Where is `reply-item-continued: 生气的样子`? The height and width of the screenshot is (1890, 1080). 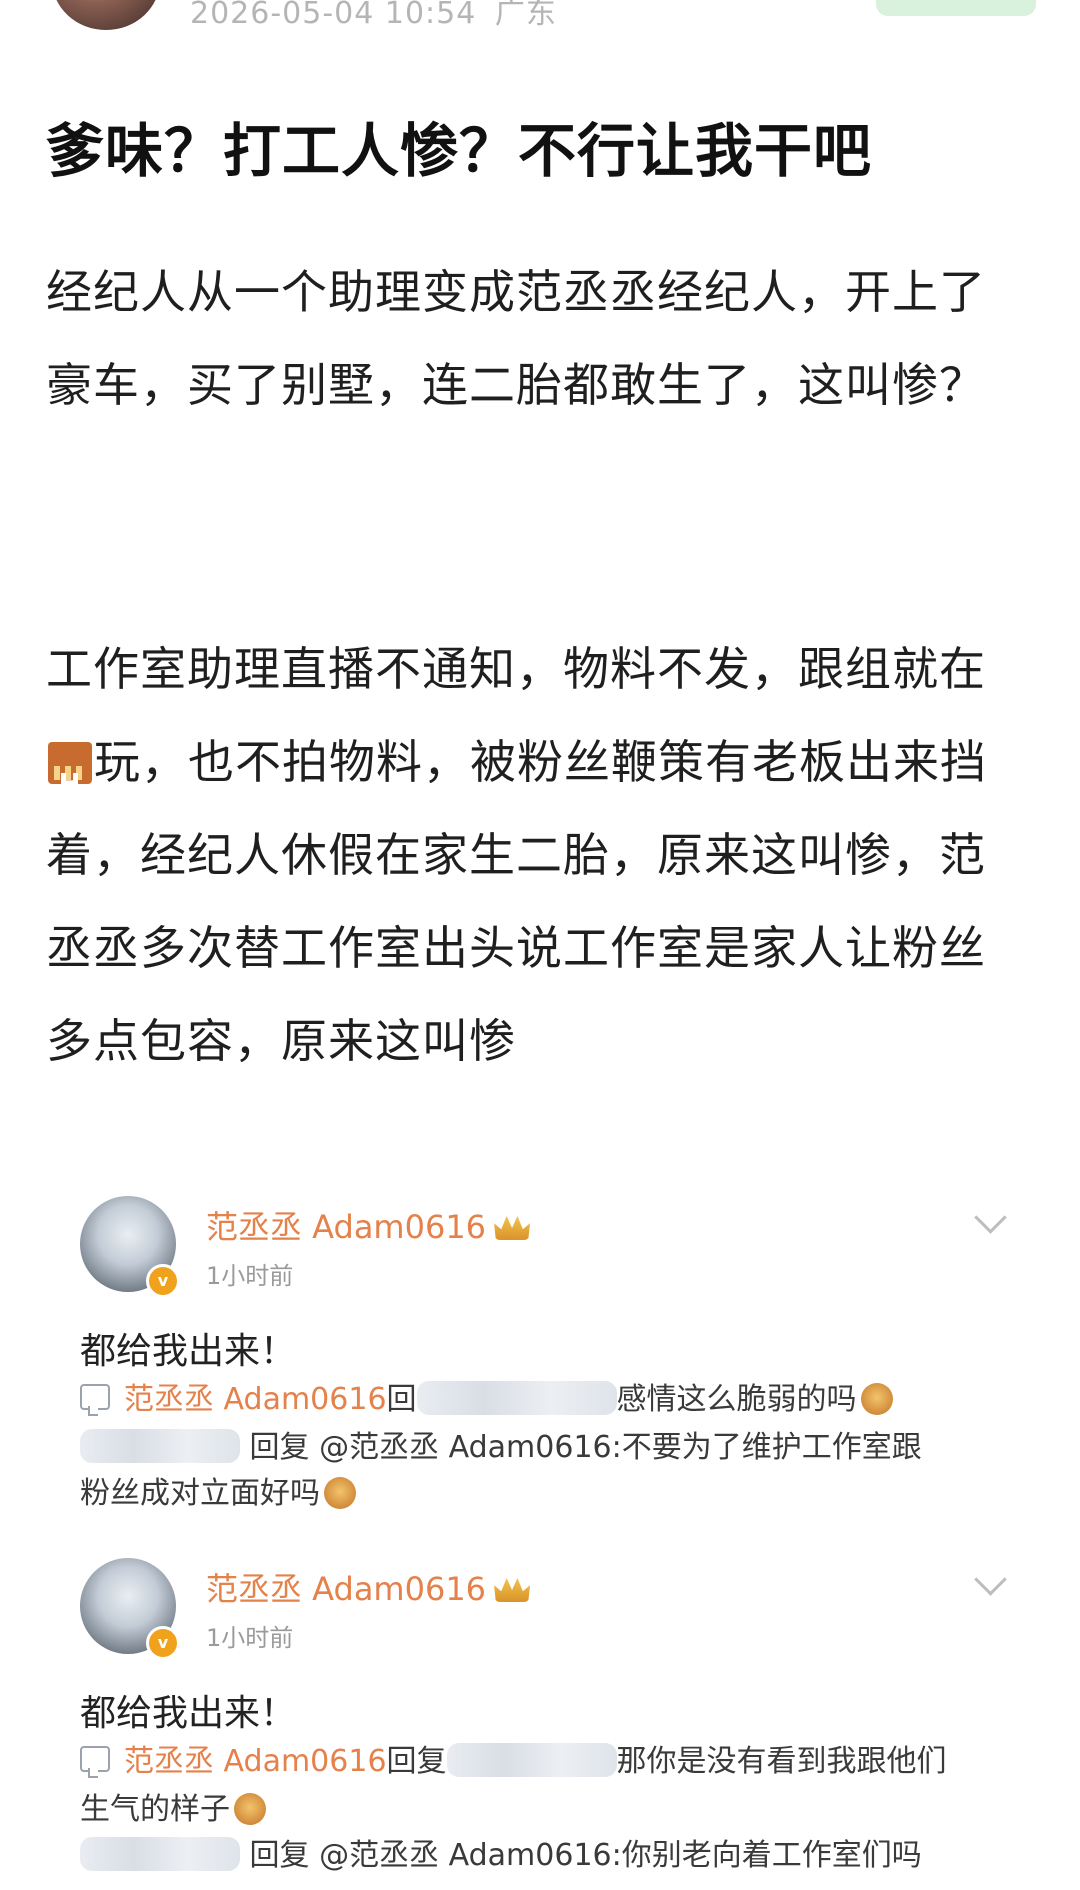
reply-item-continued: 生气的样子 is located at coordinates (173, 1806).